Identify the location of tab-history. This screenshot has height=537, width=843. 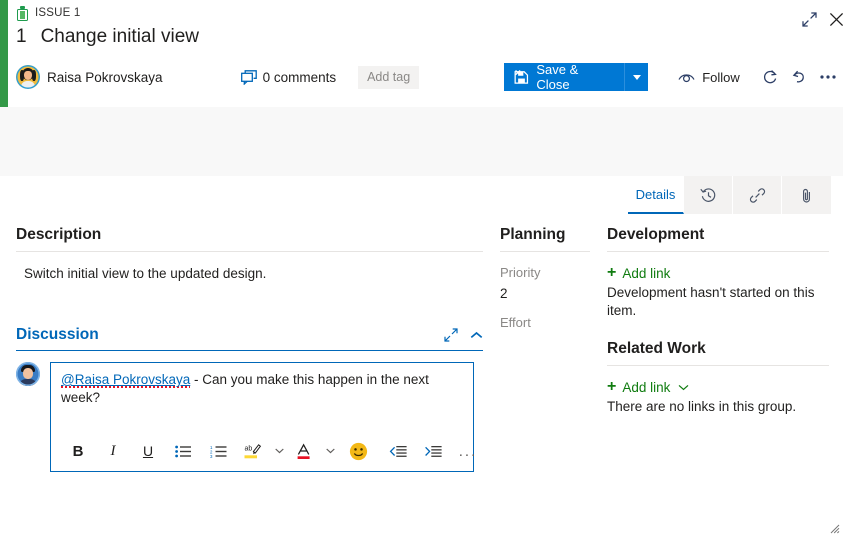
(708, 195).